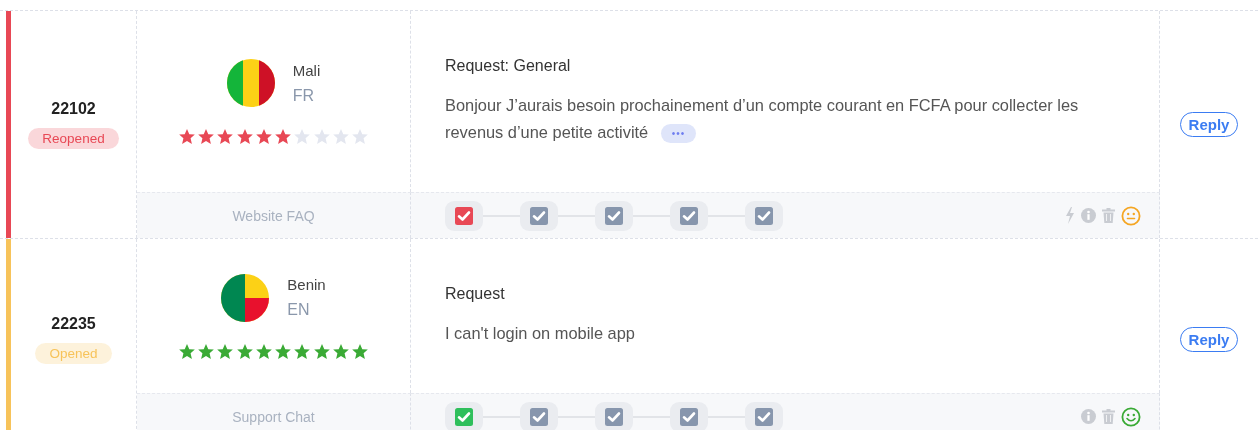 This screenshot has width=1258, height=430. I want to click on lightning-icon, so click(1070, 215).